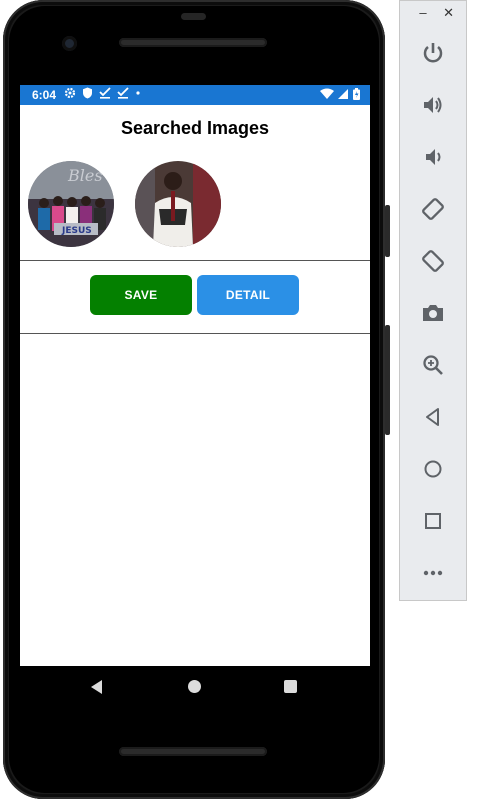 Image resolution: width=482 pixels, height=802 pixels. I want to click on status-notification-icons, so click(102, 93).